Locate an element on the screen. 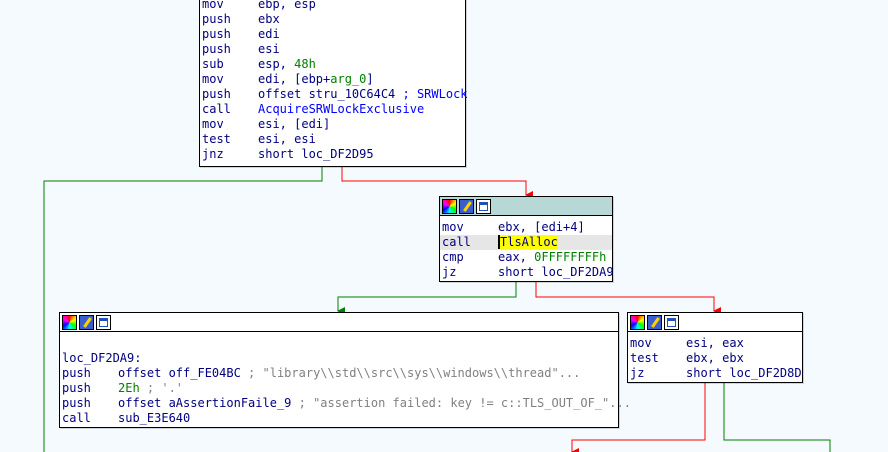 The height and width of the screenshot is (452, 888). instruction-line: call AcquireSRWLockExclusive is located at coordinates (332, 109).